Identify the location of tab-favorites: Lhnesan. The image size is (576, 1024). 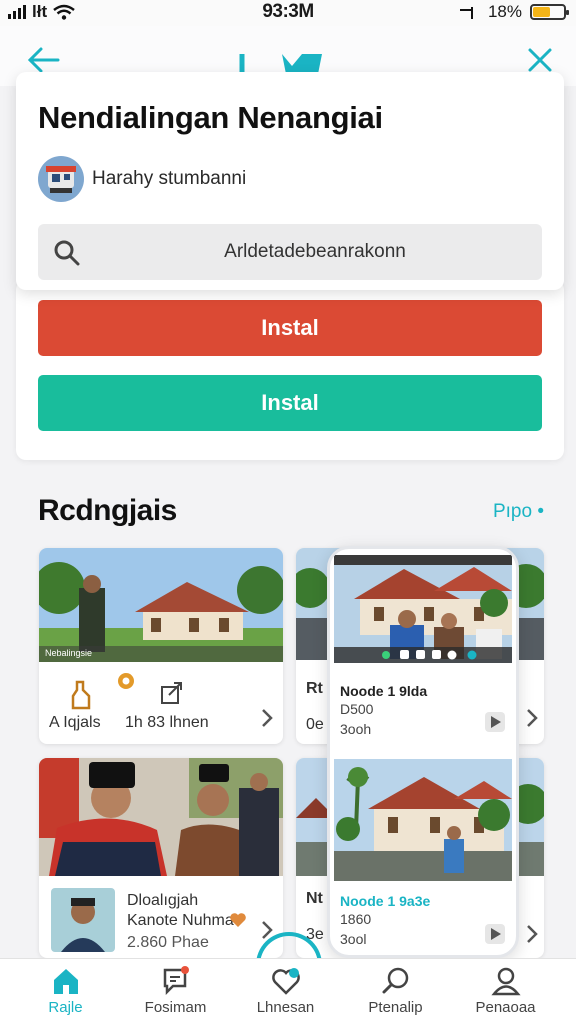
(285, 990).